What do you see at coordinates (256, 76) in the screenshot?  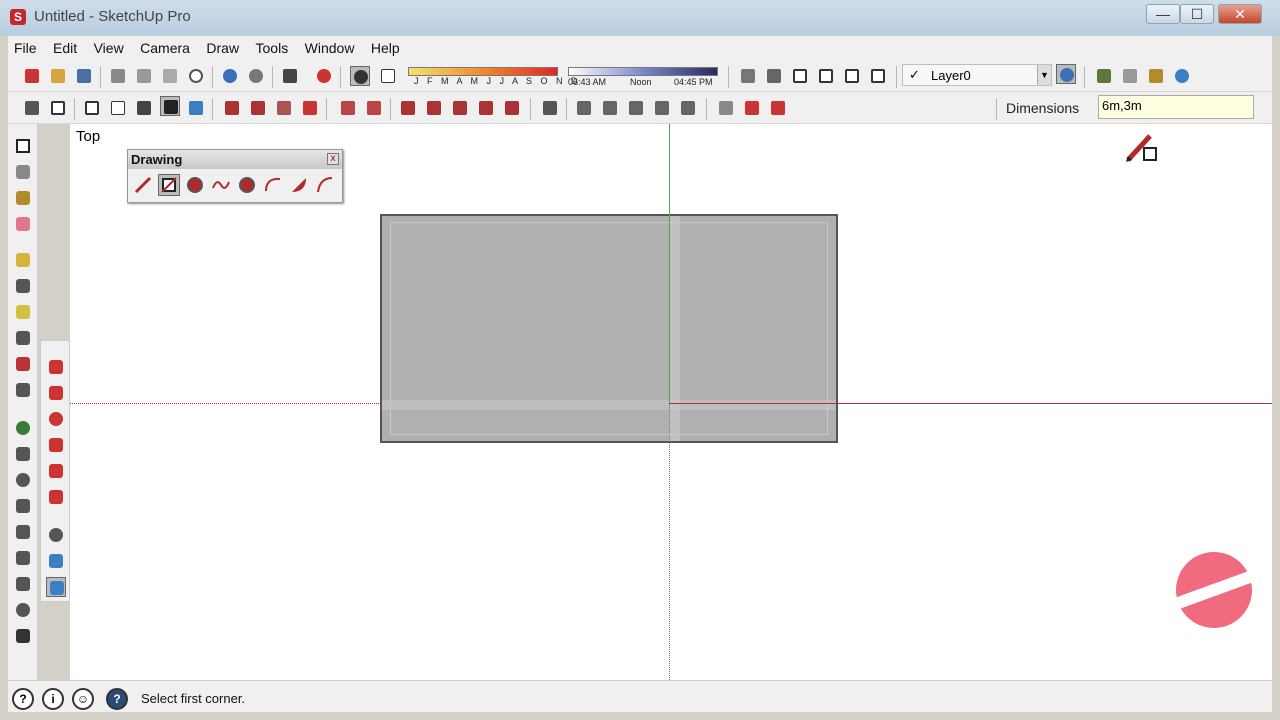 I see `redo-icon` at bounding box center [256, 76].